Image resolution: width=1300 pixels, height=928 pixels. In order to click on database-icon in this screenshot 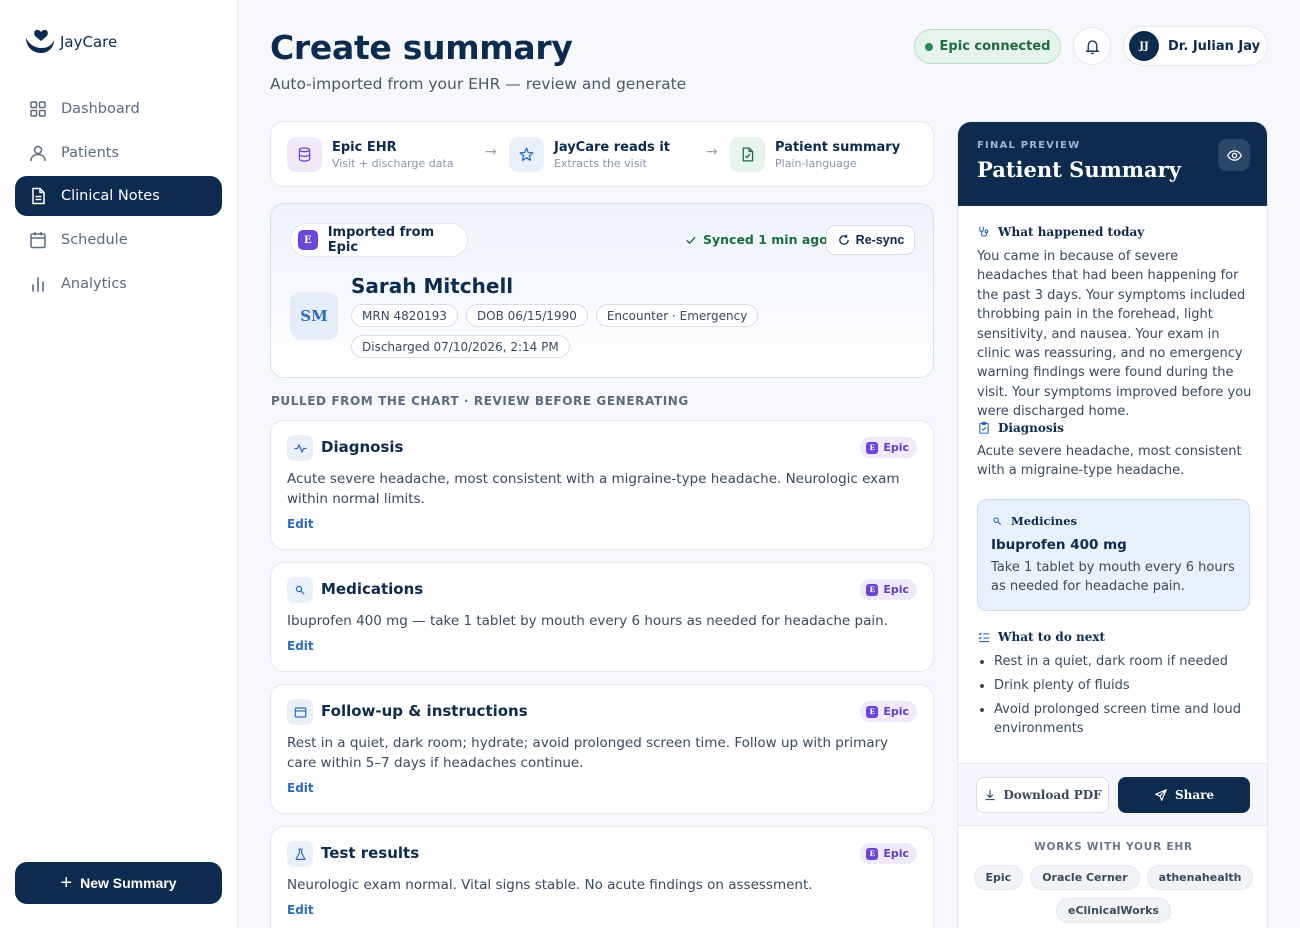, I will do `click(304, 154)`.